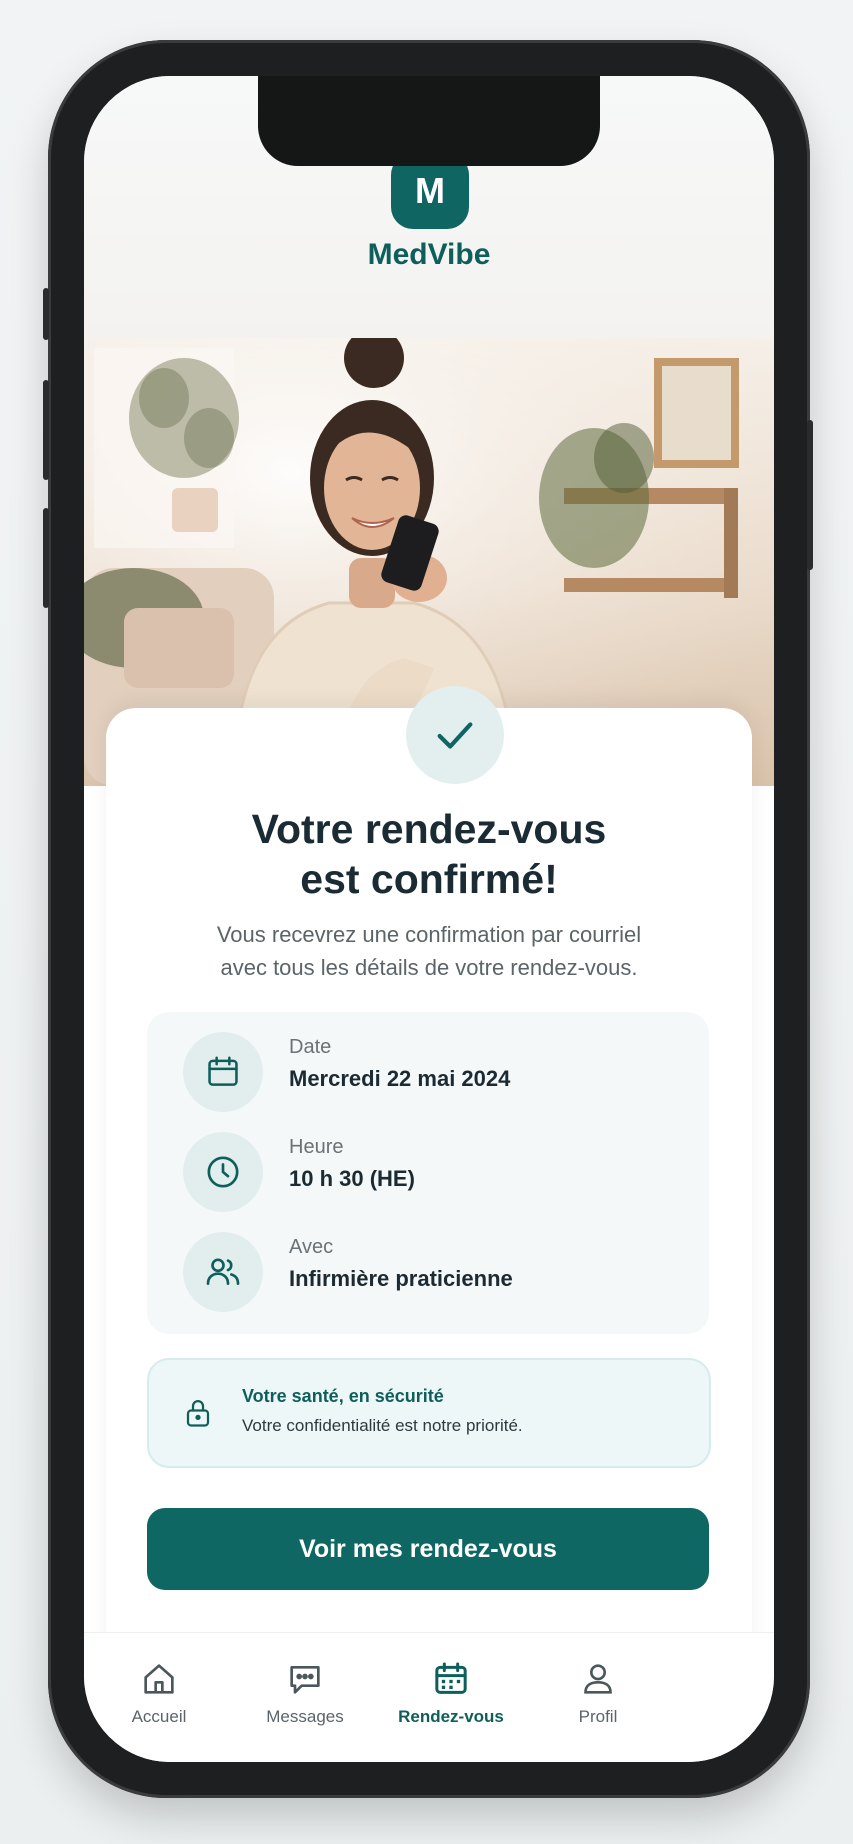  Describe the element at coordinates (305, 1716) in the screenshot. I see `tab-label: Messages` at that location.